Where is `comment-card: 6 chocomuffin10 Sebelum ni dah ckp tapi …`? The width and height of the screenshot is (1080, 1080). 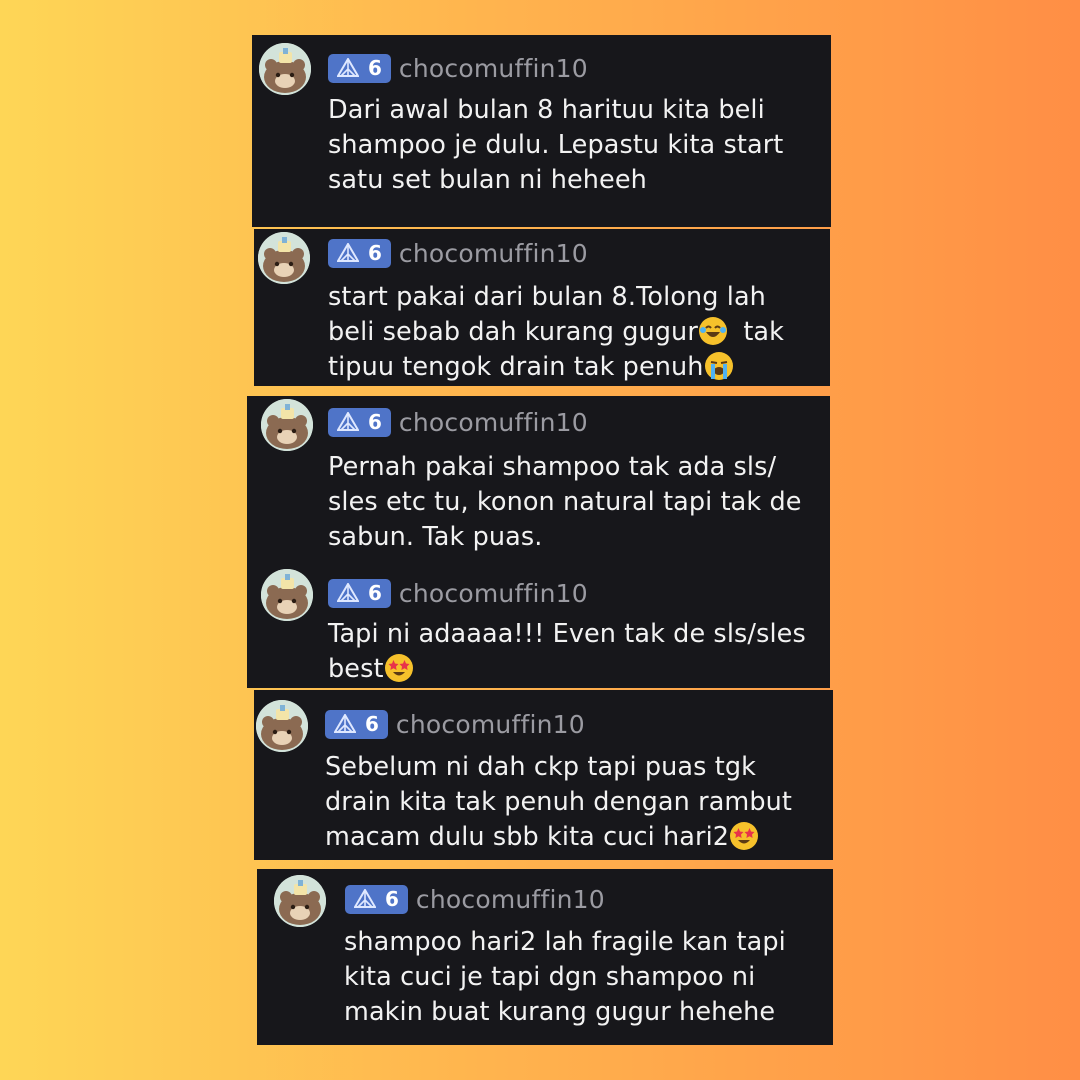 comment-card: 6 chocomuffin10 Sebelum ni dah ckp tapi … is located at coordinates (543, 775).